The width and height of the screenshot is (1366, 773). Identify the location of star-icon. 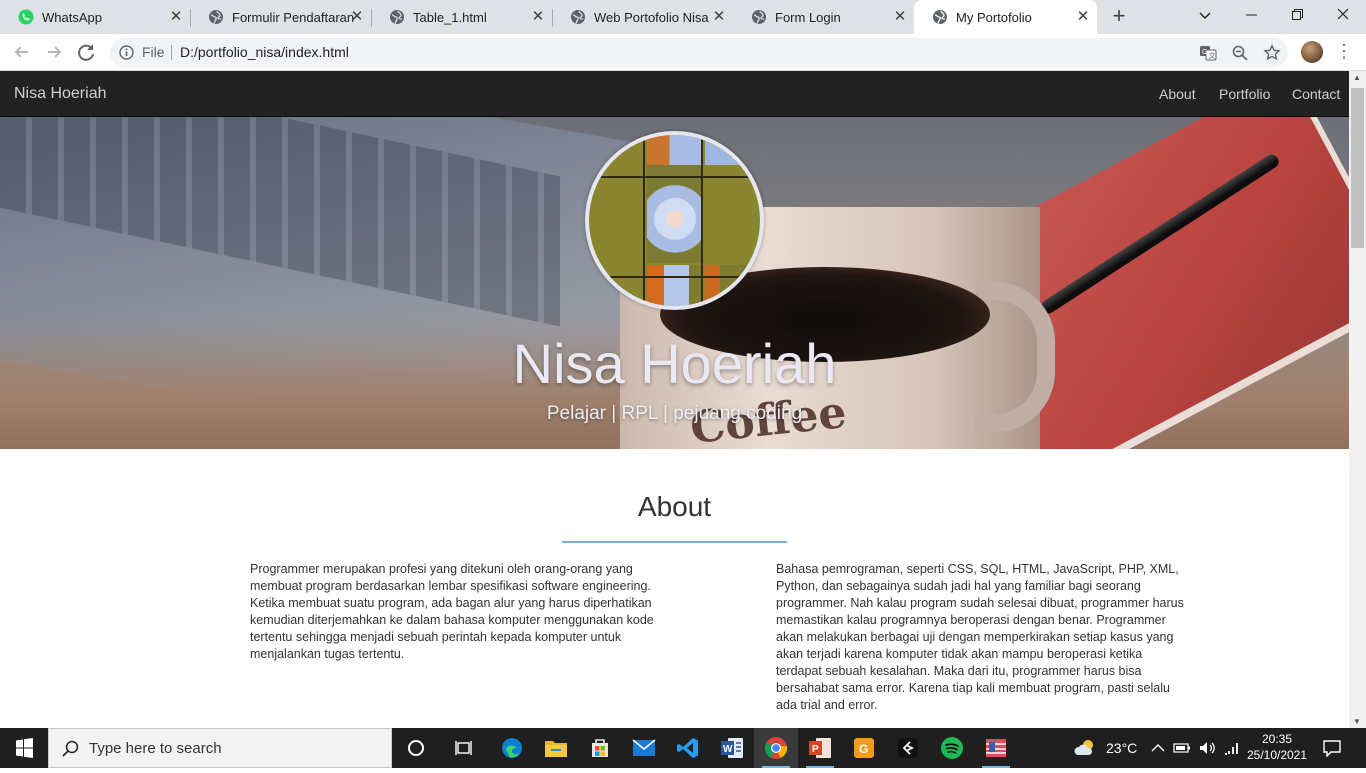
(1272, 53).